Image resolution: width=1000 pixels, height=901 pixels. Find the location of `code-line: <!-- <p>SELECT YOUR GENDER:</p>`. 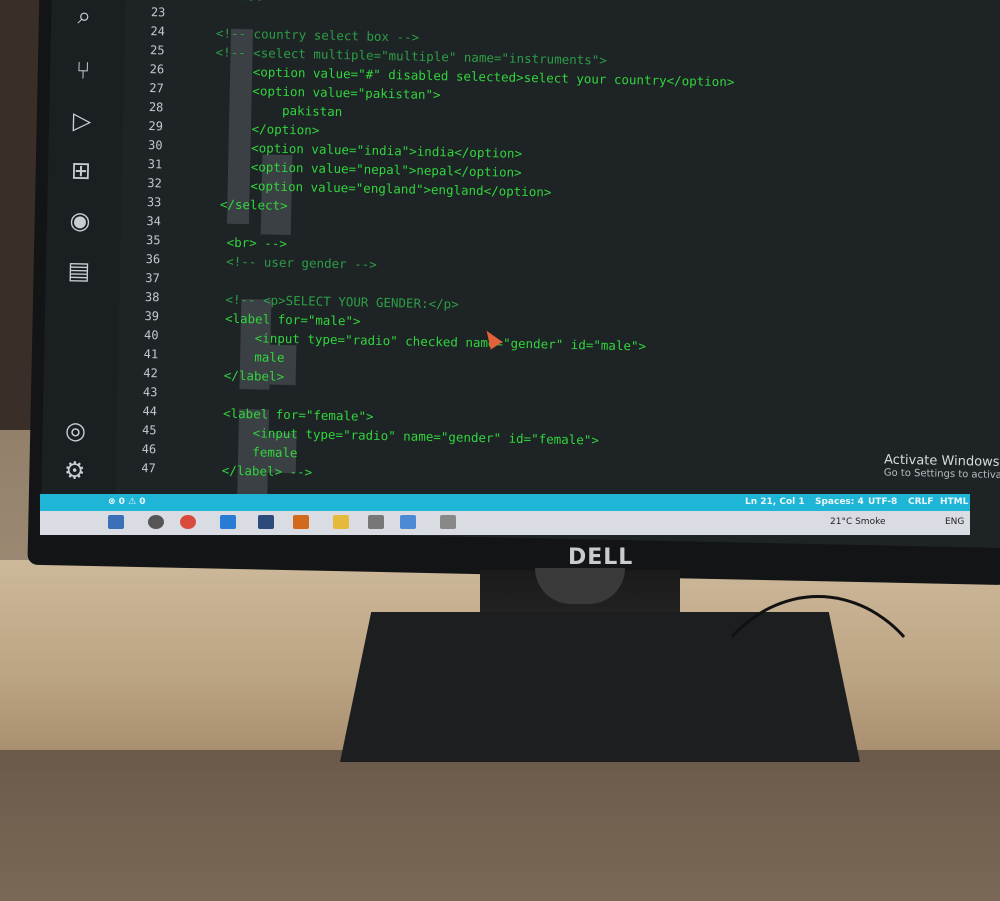

code-line: <!-- <p>SELECT YOUR GENDER:</p> is located at coordinates (327, 301).